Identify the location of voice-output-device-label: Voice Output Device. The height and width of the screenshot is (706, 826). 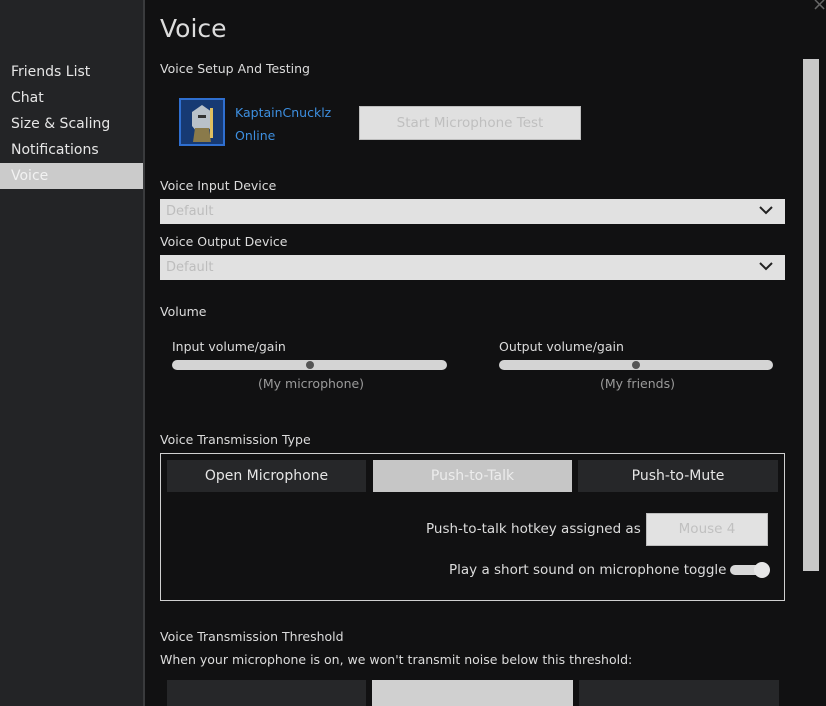
(224, 241).